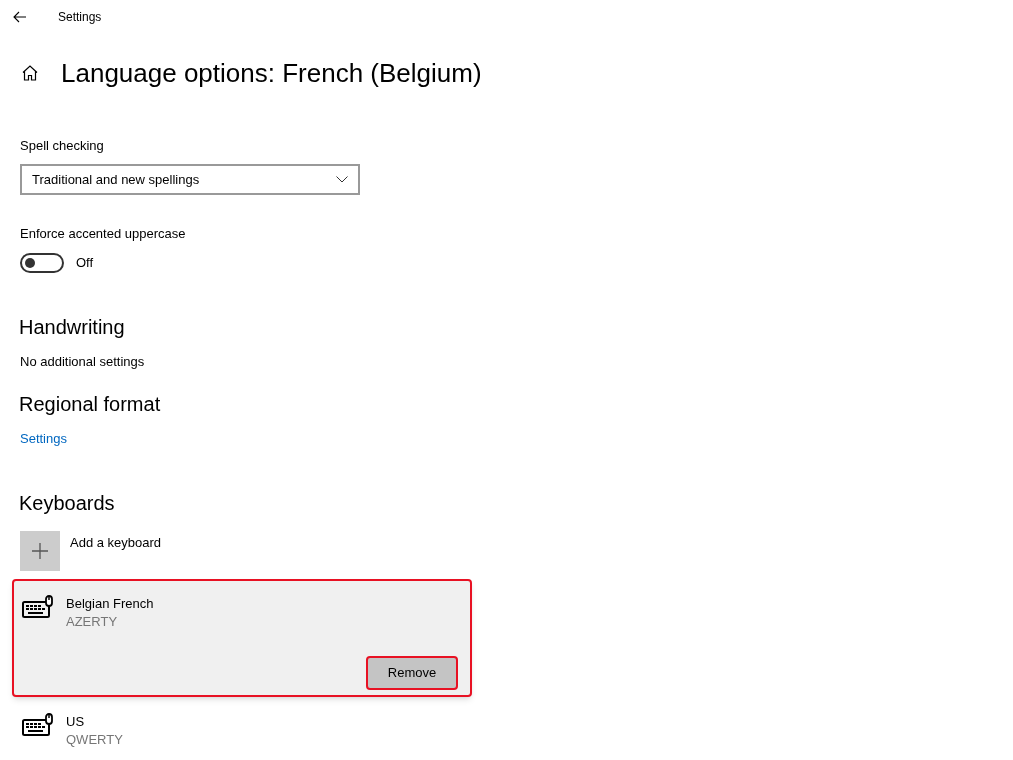 This screenshot has height=760, width=1013. Describe the element at coordinates (271, 73) in the screenshot. I see `page-title: Language options: French (Belgium)` at that location.